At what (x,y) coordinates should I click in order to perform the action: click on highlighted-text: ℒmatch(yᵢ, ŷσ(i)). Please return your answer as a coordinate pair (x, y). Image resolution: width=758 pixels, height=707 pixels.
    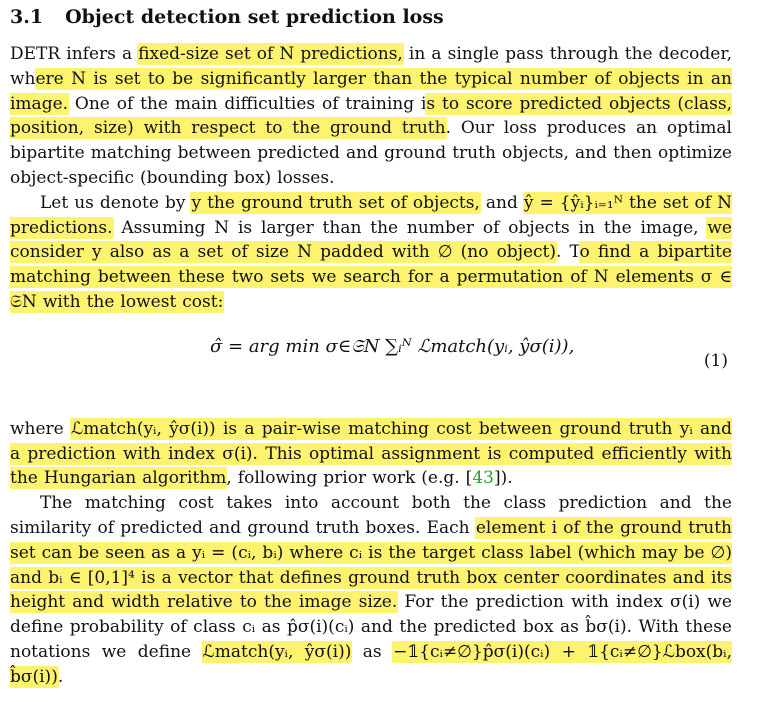
    Looking at the image, I should click on (277, 651).